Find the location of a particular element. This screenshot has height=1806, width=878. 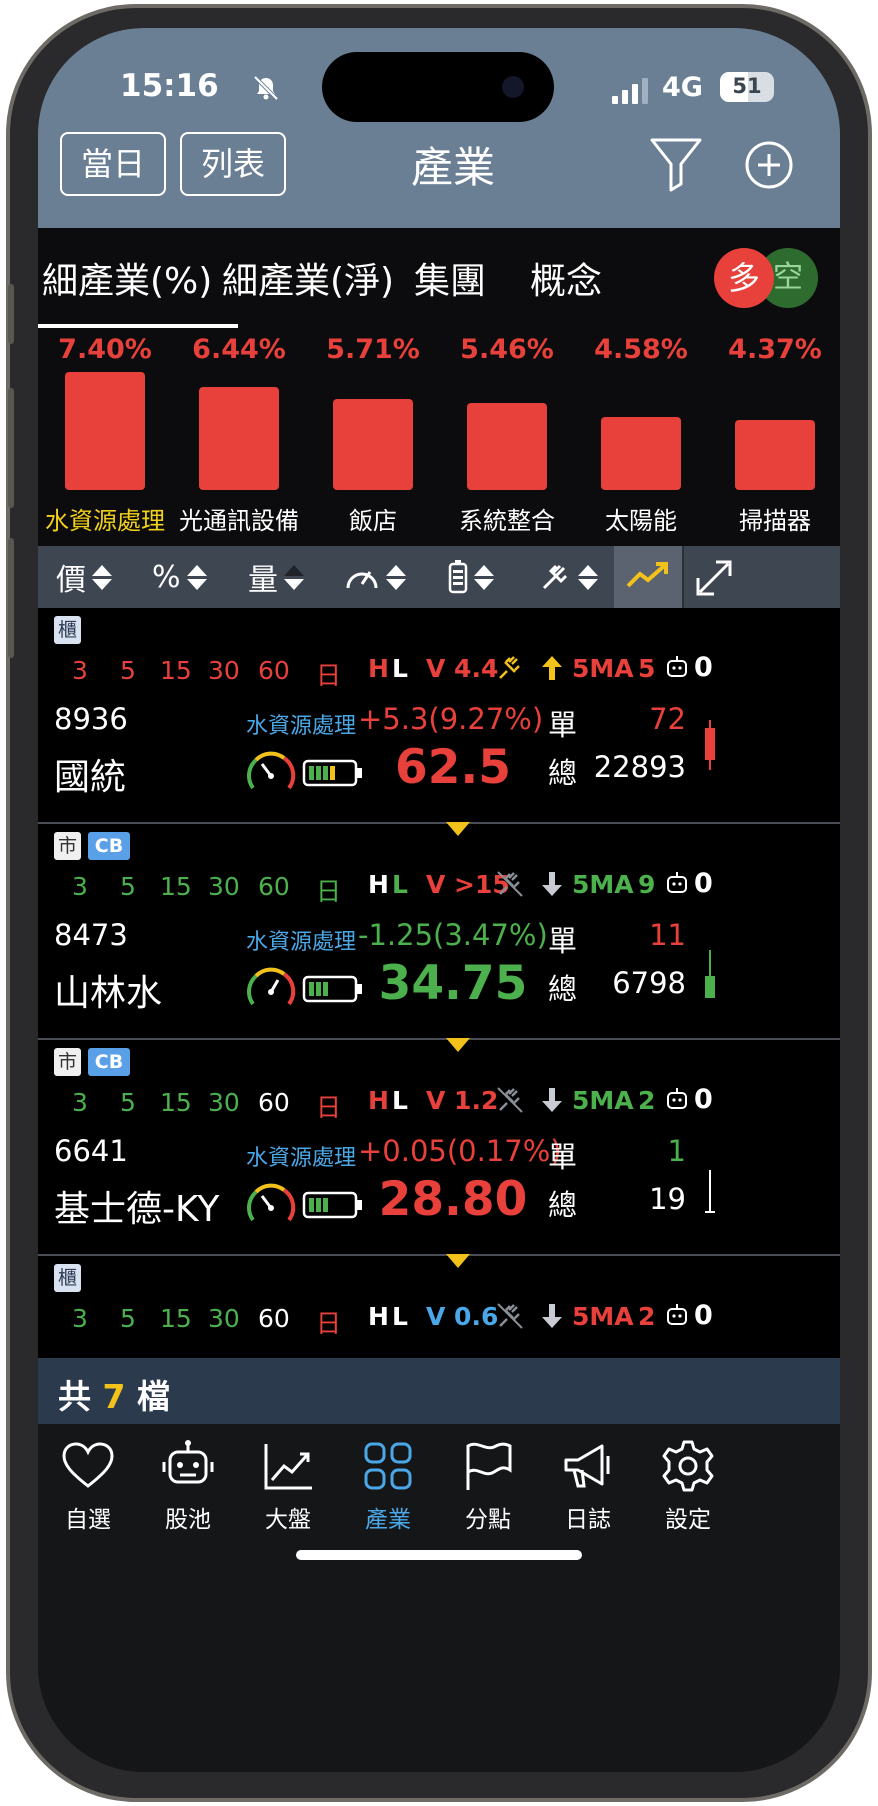

nav-branch: 分點 is located at coordinates (488, 1486).